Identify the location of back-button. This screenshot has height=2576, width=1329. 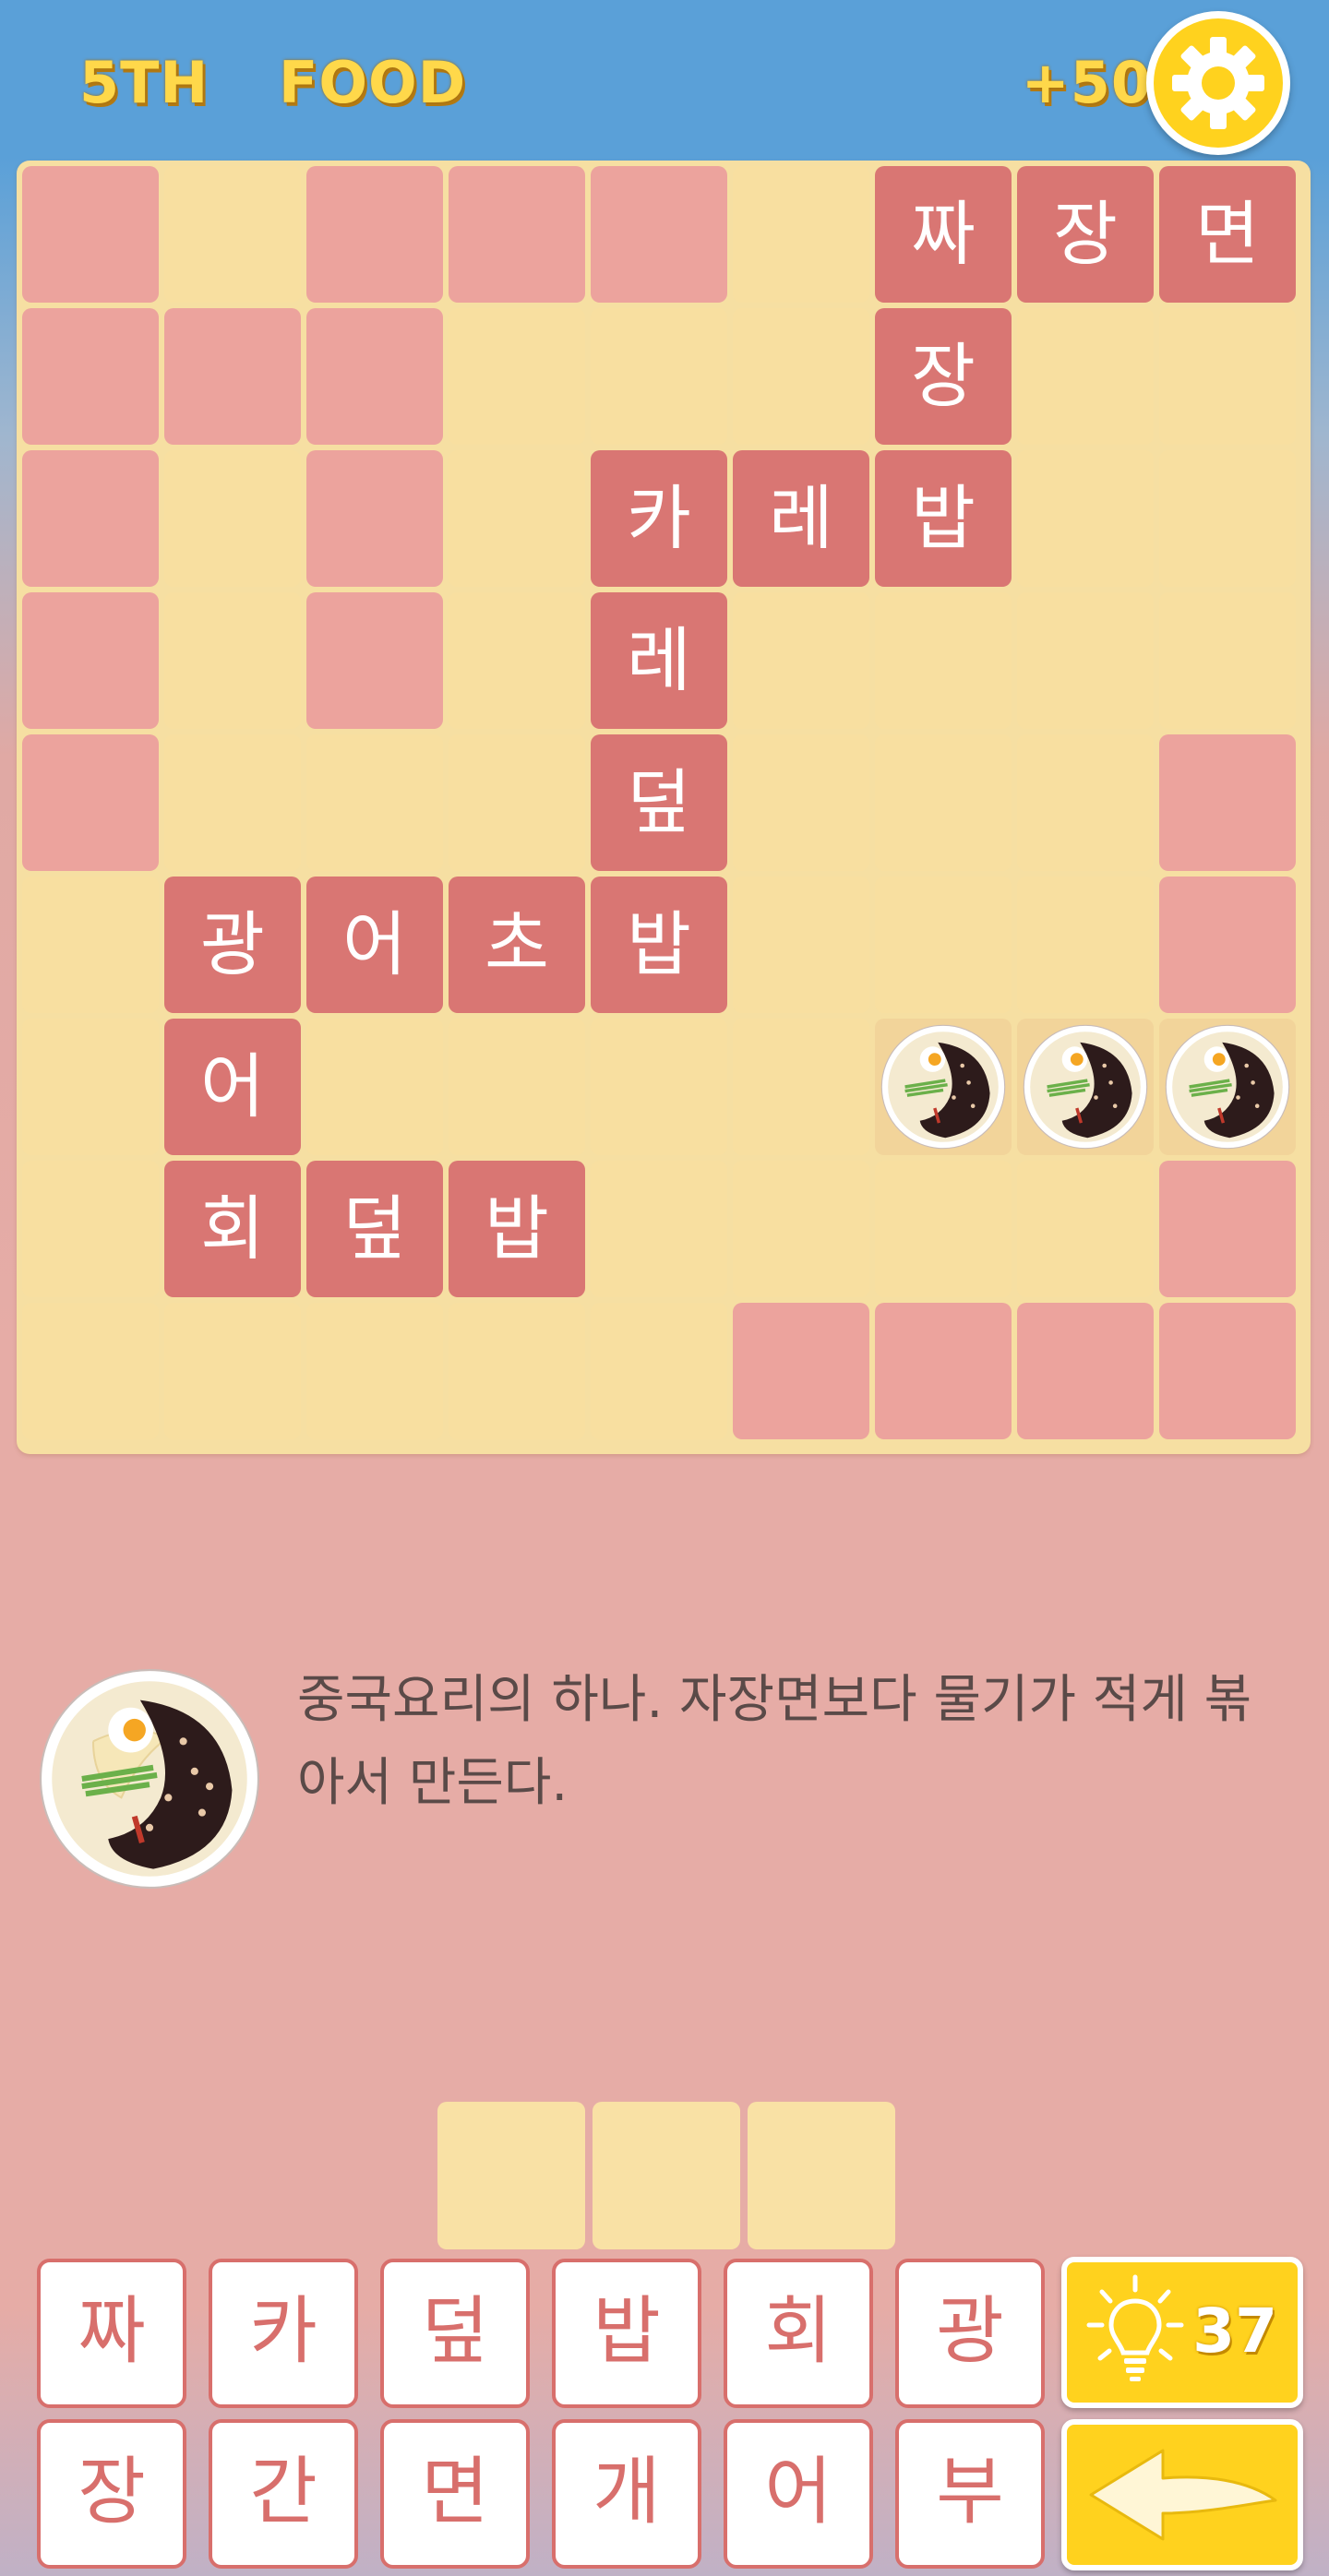
(1182, 2494).